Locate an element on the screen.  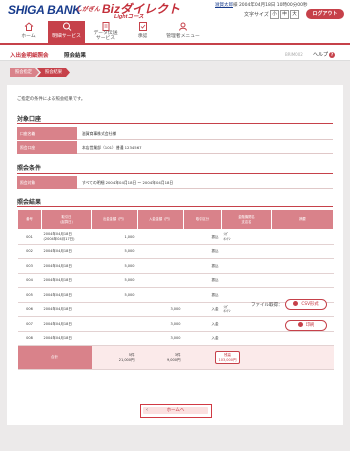
nav-data-transfer: データ伝送 サービス is located at coordinates (105, 31).